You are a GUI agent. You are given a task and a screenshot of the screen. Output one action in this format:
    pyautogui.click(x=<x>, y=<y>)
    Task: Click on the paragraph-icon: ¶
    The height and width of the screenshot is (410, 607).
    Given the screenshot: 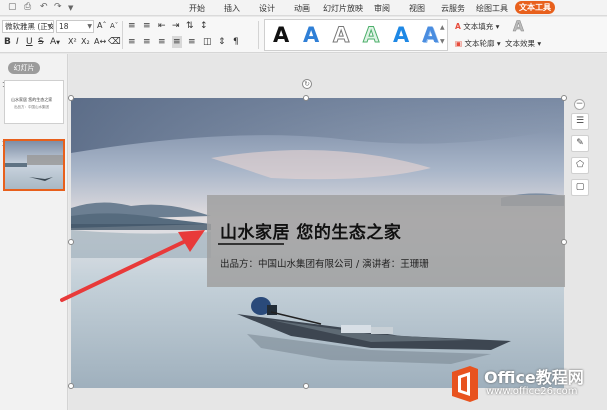 What is the action you would take?
    pyautogui.click(x=236, y=42)
    